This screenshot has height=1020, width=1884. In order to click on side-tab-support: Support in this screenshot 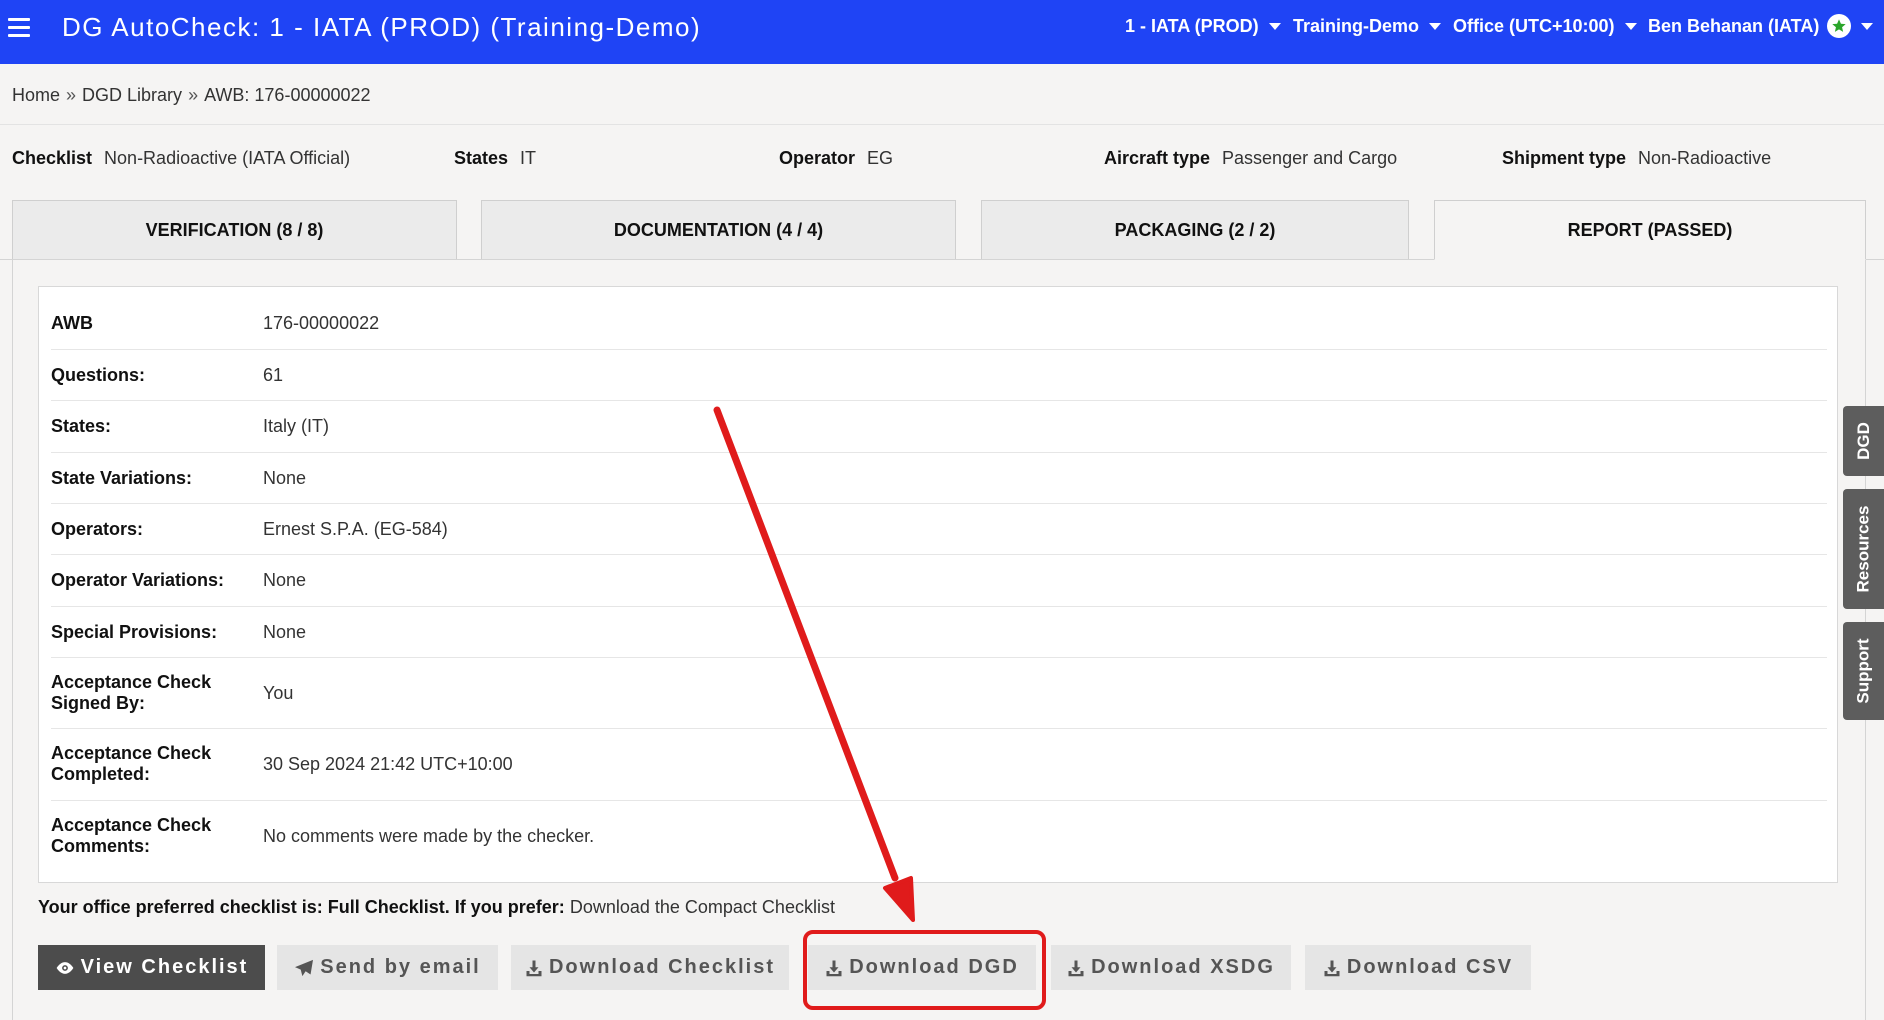, I will do `click(1863, 671)`.